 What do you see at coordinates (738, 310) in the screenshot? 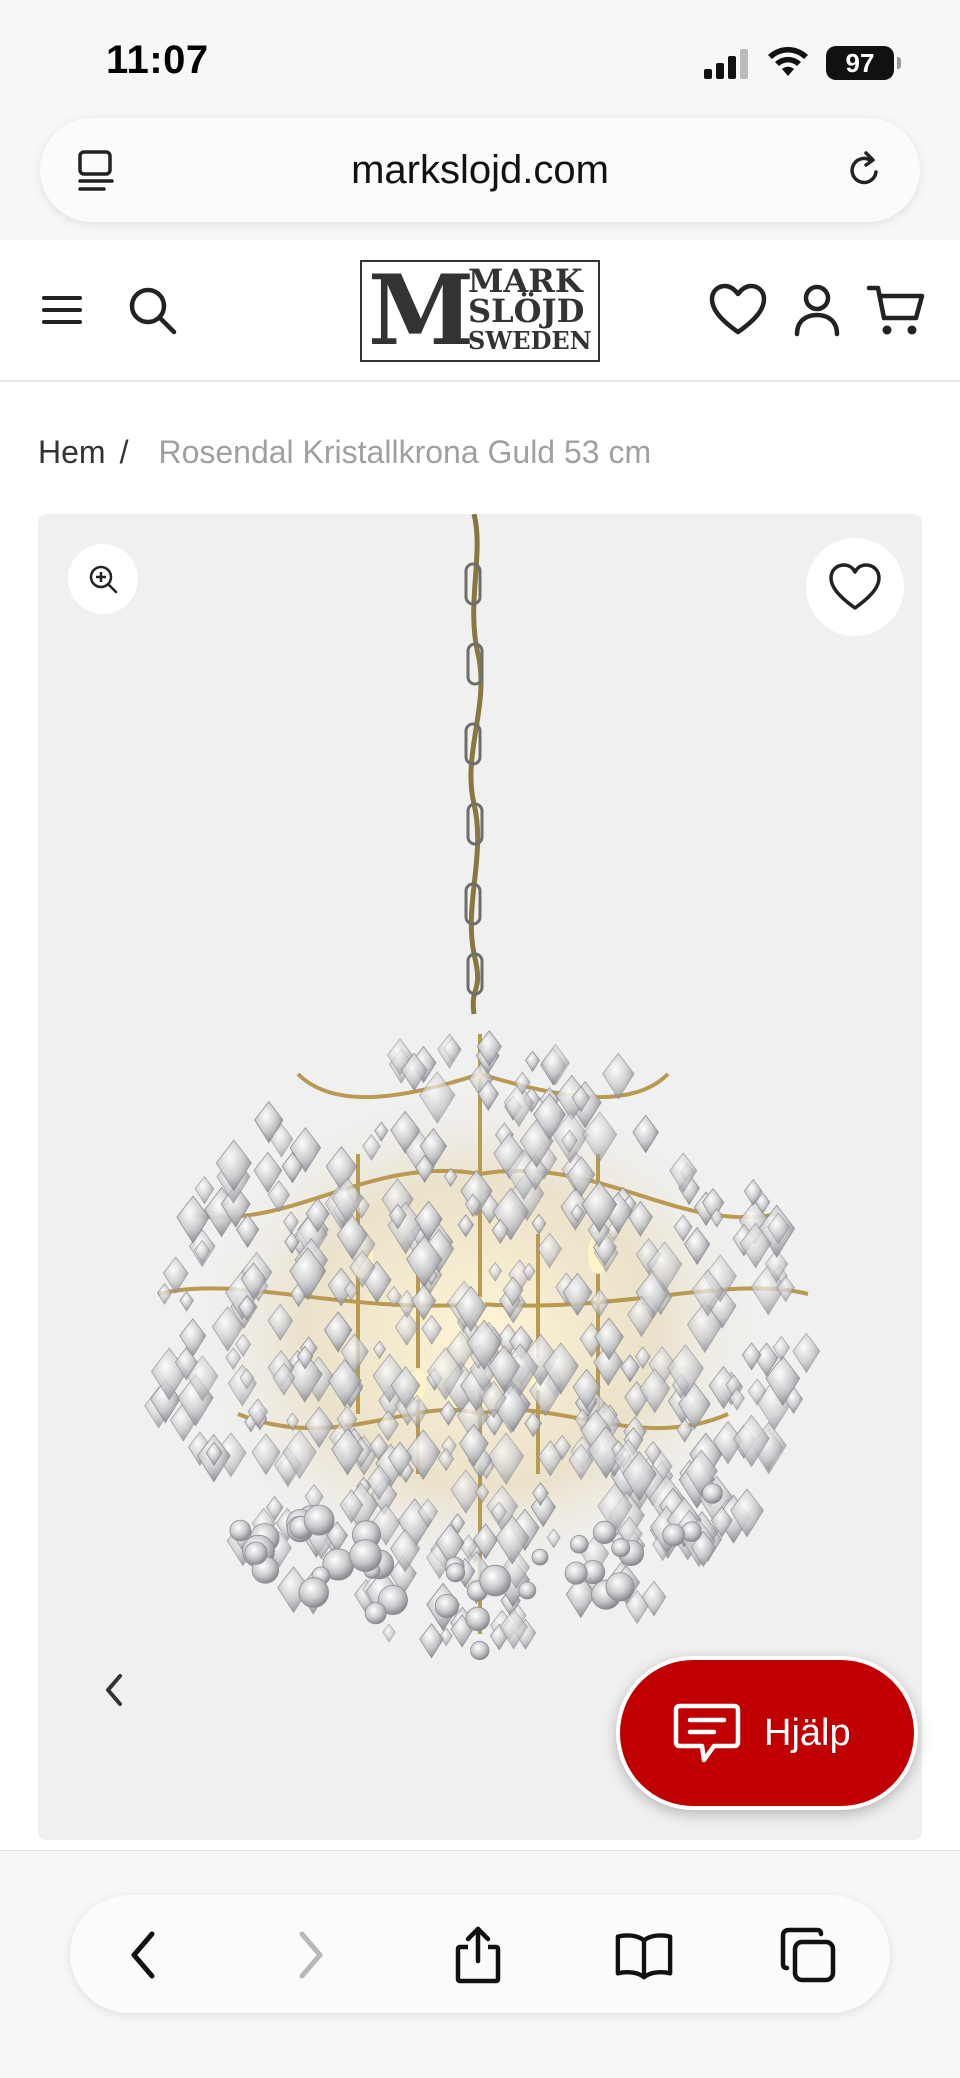
I see `wishlist-heart-icon` at bounding box center [738, 310].